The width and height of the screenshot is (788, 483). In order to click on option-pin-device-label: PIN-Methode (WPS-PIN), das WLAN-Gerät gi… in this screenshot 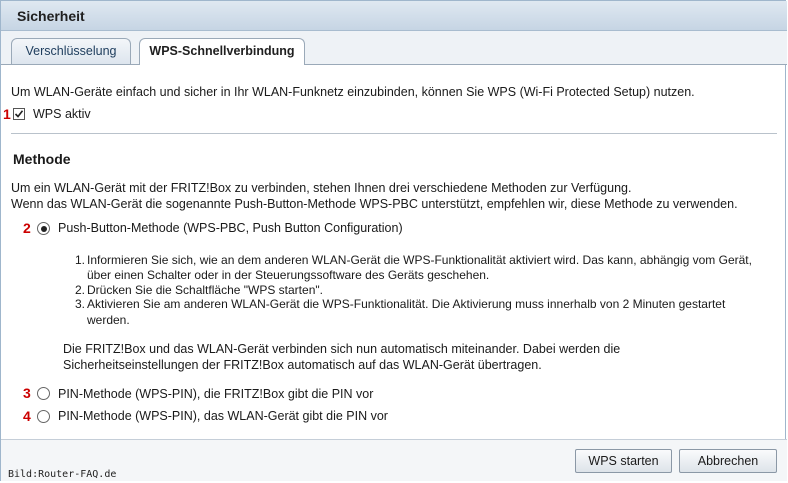, I will do `click(223, 416)`.